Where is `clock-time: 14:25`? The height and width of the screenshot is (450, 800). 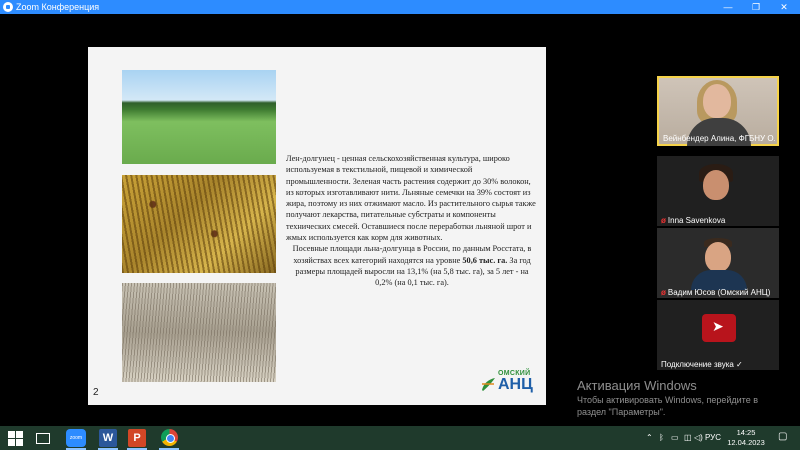
clock-time: 14:25 is located at coordinates (746, 432).